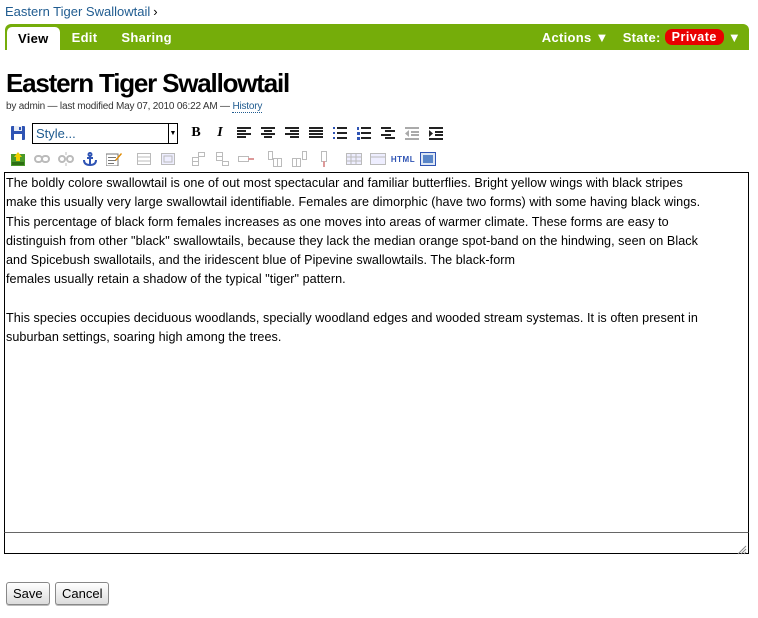  I want to click on align-left-icon, so click(244, 133).